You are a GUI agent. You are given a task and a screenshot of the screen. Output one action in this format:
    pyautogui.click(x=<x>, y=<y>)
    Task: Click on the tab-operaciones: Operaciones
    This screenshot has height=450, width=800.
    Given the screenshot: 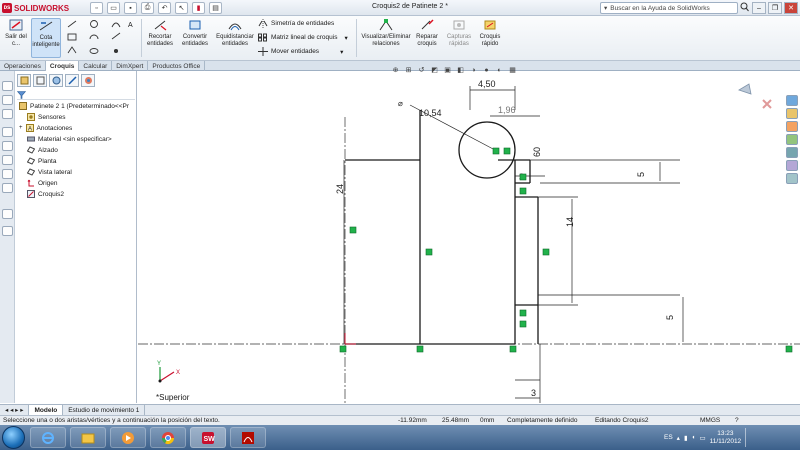 What is the action you would take?
    pyautogui.click(x=23, y=66)
    